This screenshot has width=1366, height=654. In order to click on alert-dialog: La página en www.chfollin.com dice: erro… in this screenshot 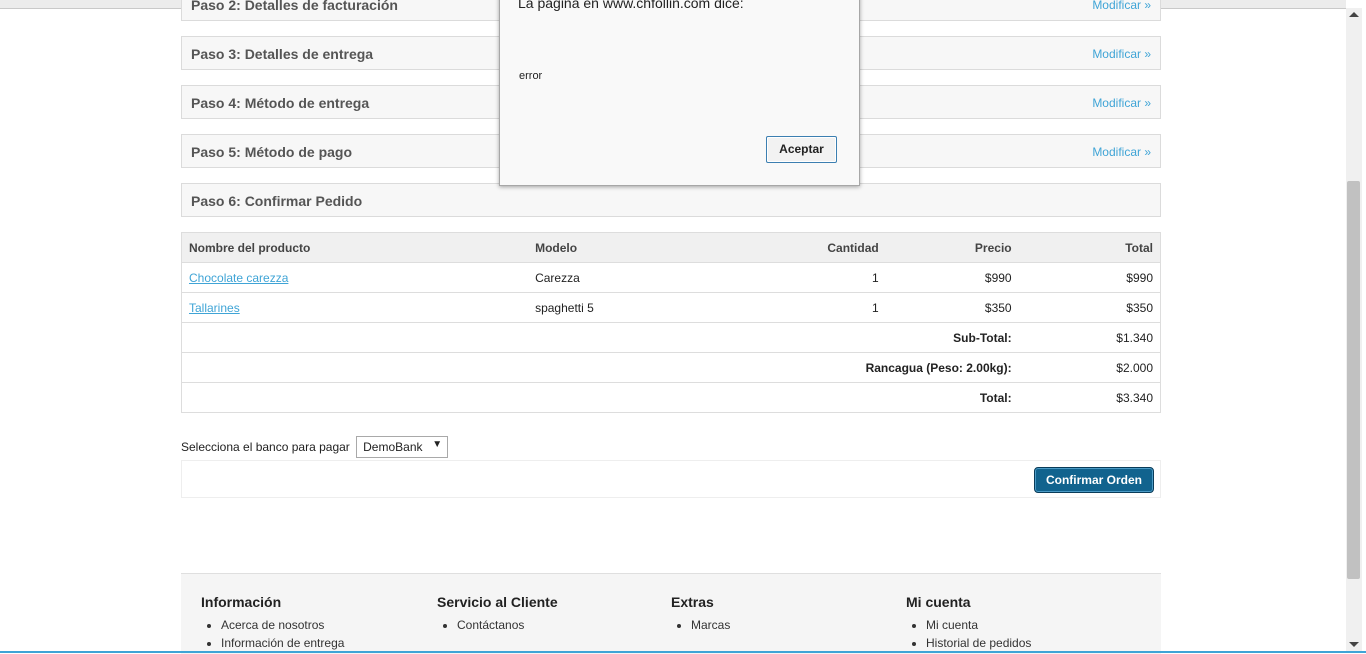, I will do `click(679, 93)`.